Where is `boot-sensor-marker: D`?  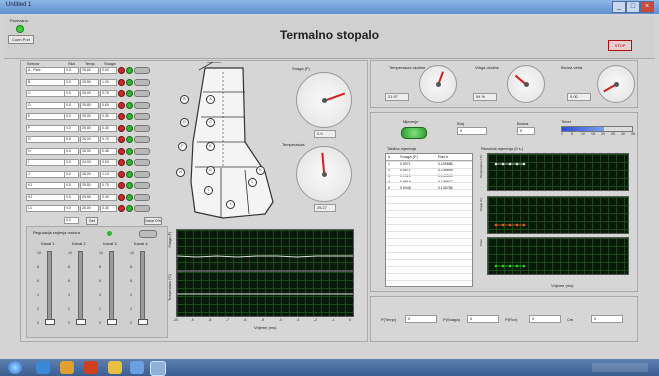
boot-sensor-marker: D is located at coordinates (184, 122).